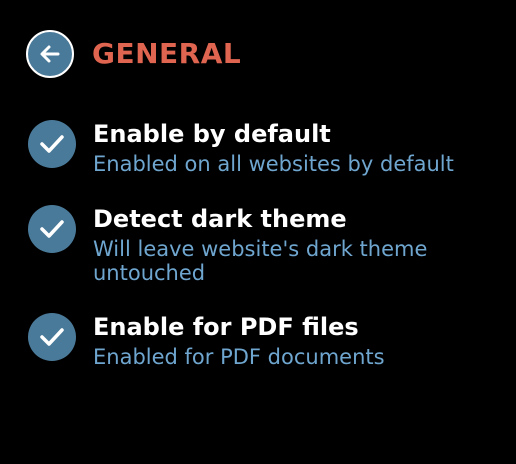 The width and height of the screenshot is (516, 464). I want to click on option-title: Enable by default, so click(212, 134).